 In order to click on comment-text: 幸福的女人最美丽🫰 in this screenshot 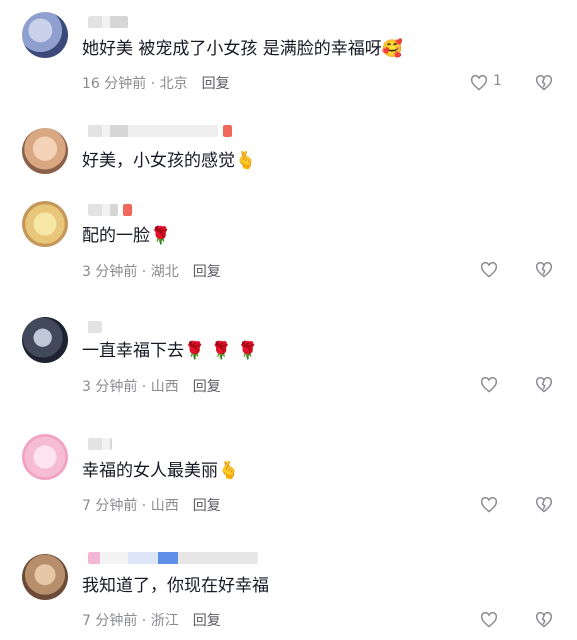, I will do `click(161, 471)`.